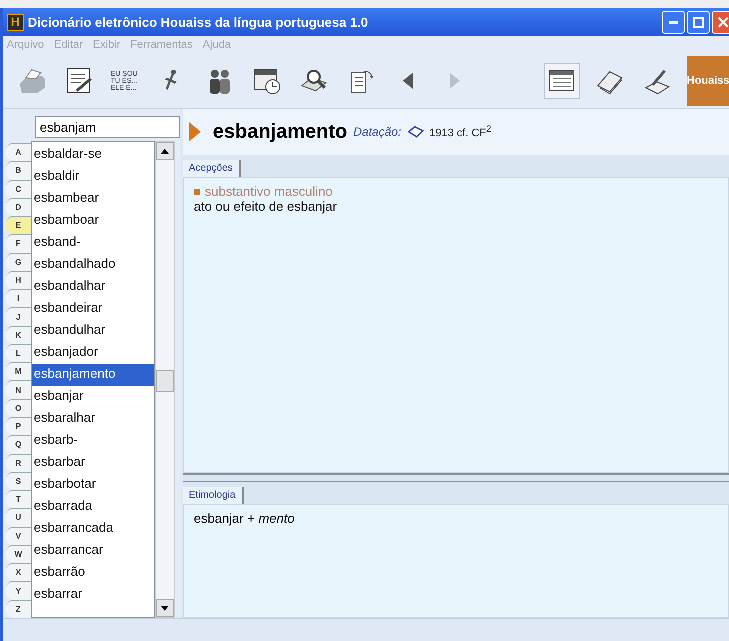  I want to click on letter-tab: L, so click(18, 353).